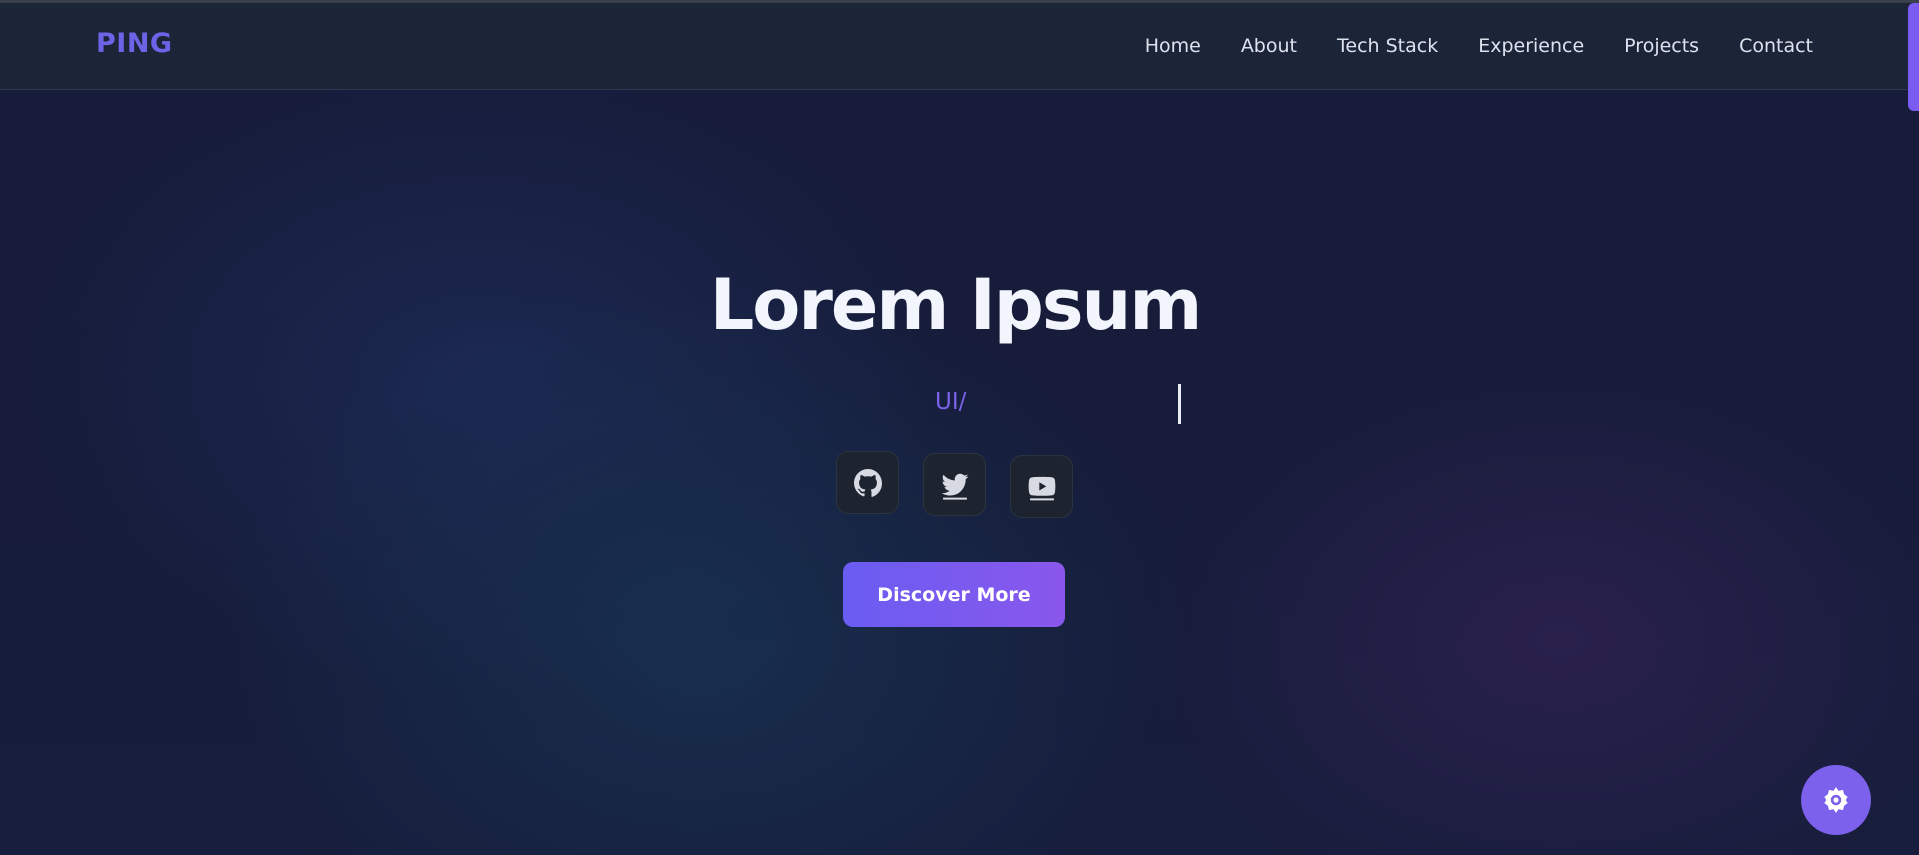 Image resolution: width=1919 pixels, height=855 pixels. What do you see at coordinates (1387, 46) in the screenshot?
I see `nav-link-tech-stack: Tech Stack` at bounding box center [1387, 46].